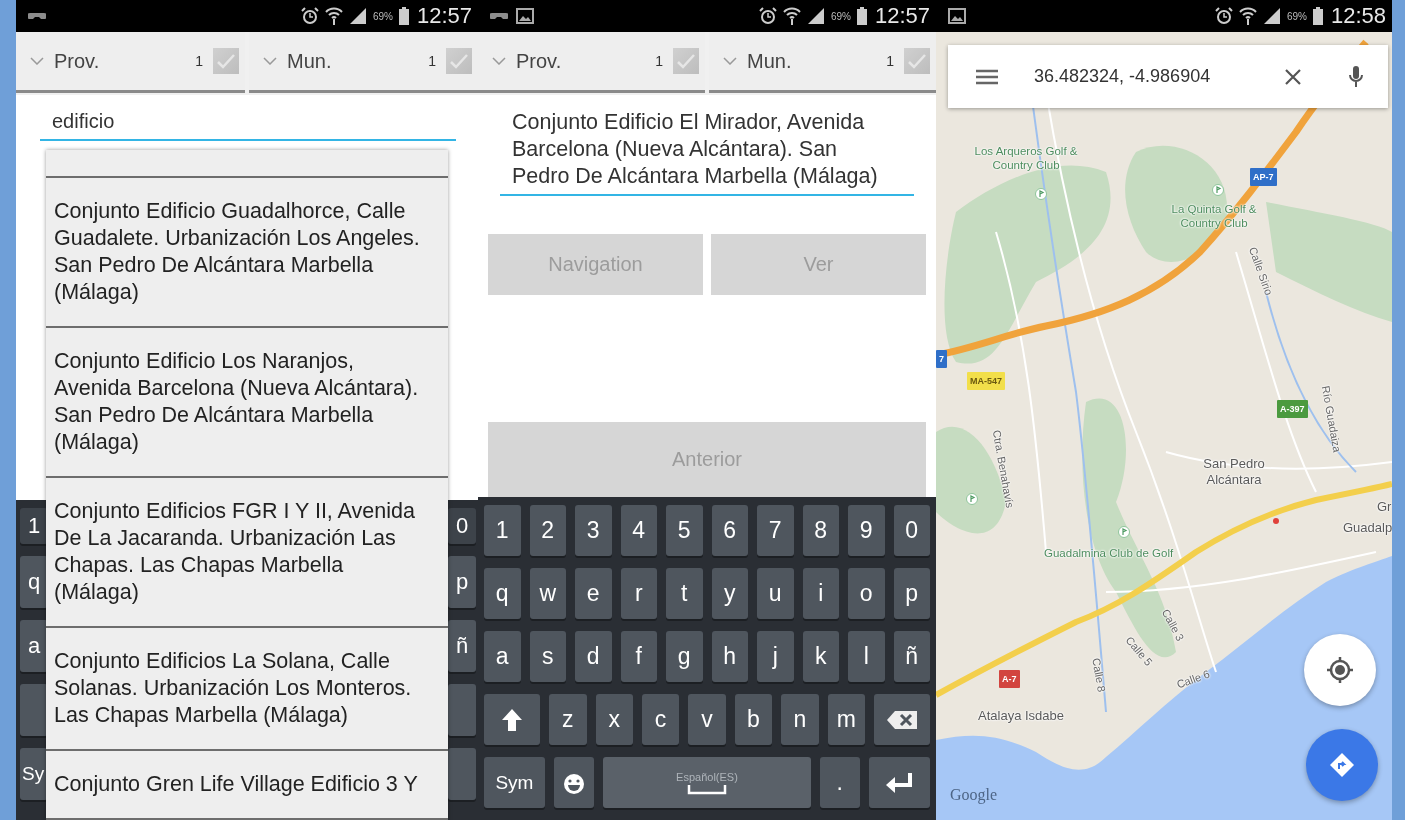  Describe the element at coordinates (1193, 679) in the screenshot. I see `street-label: Calle 6` at that location.